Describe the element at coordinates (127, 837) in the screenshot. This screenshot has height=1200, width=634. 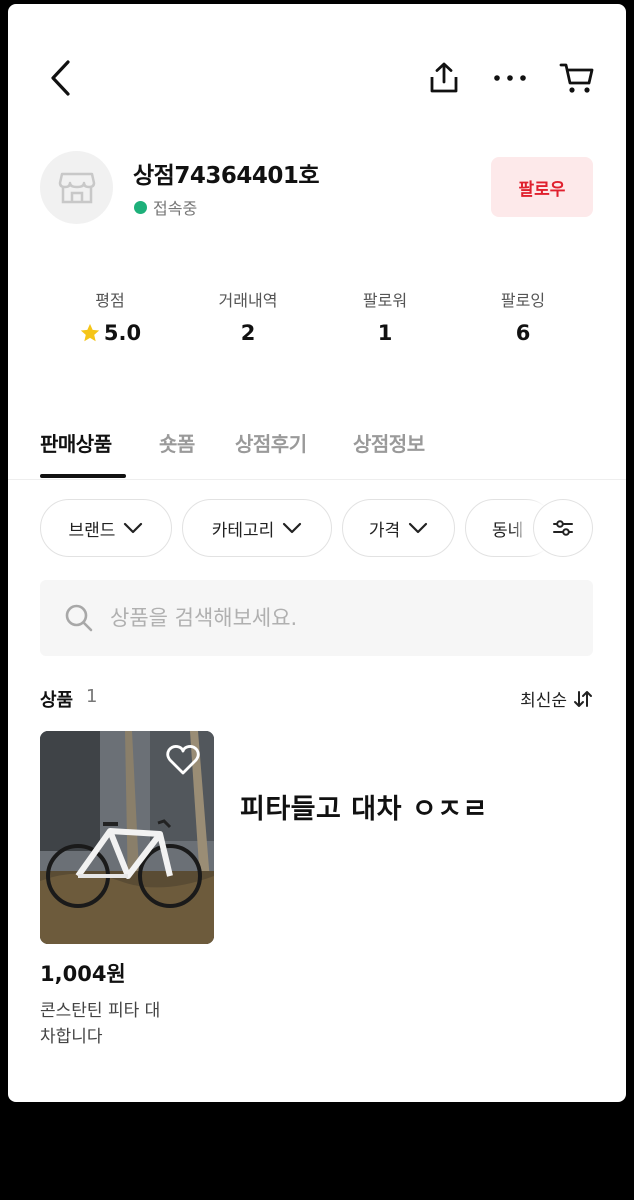
I see `product-image` at that location.